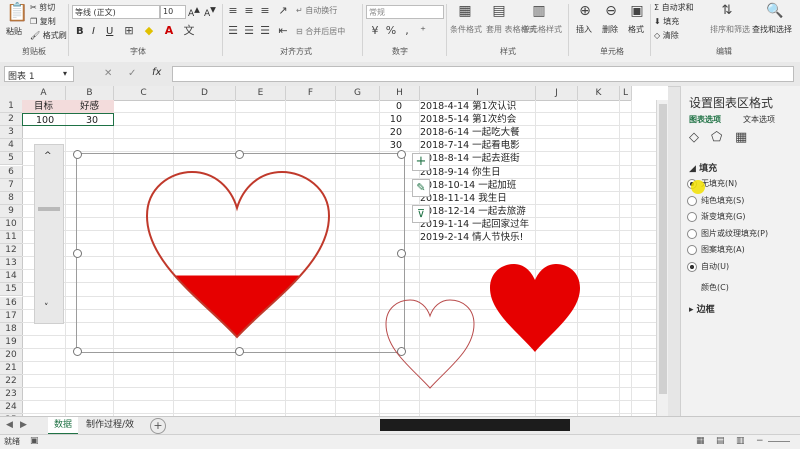 The width and height of the screenshot is (800, 449). Describe the element at coordinates (478, 93) in the screenshot. I see `column-header-i: I` at that location.